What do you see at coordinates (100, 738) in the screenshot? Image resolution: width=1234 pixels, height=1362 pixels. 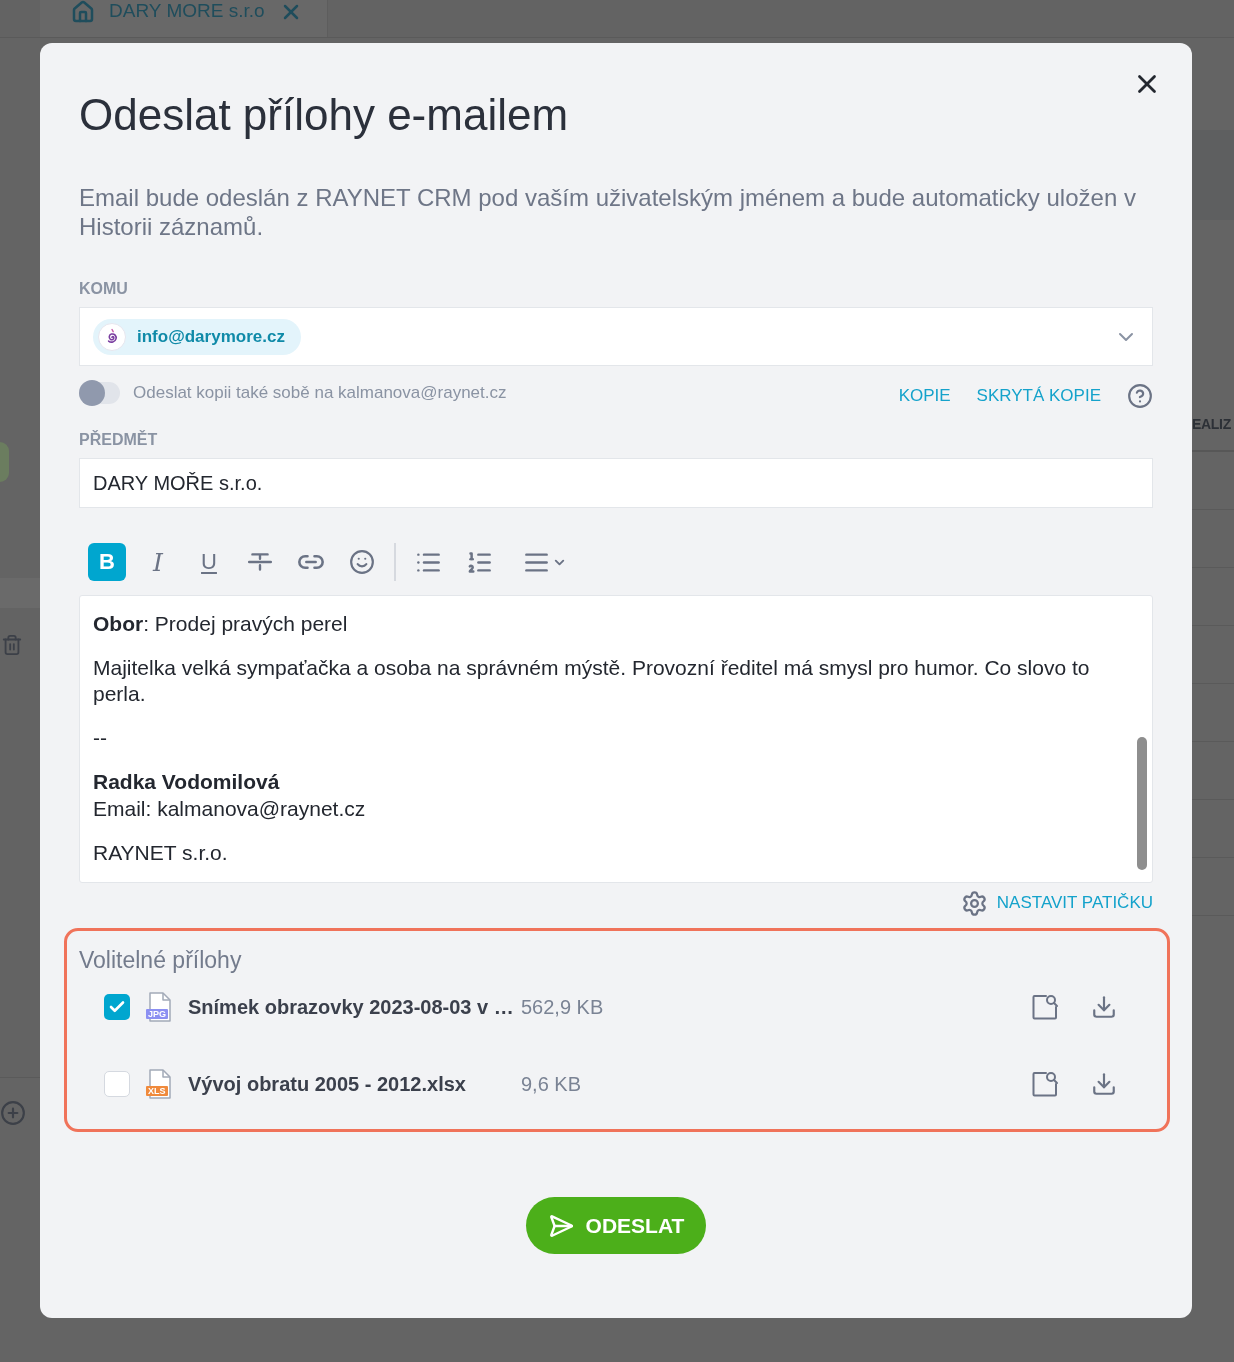 I see `body-paragraph: --` at bounding box center [100, 738].